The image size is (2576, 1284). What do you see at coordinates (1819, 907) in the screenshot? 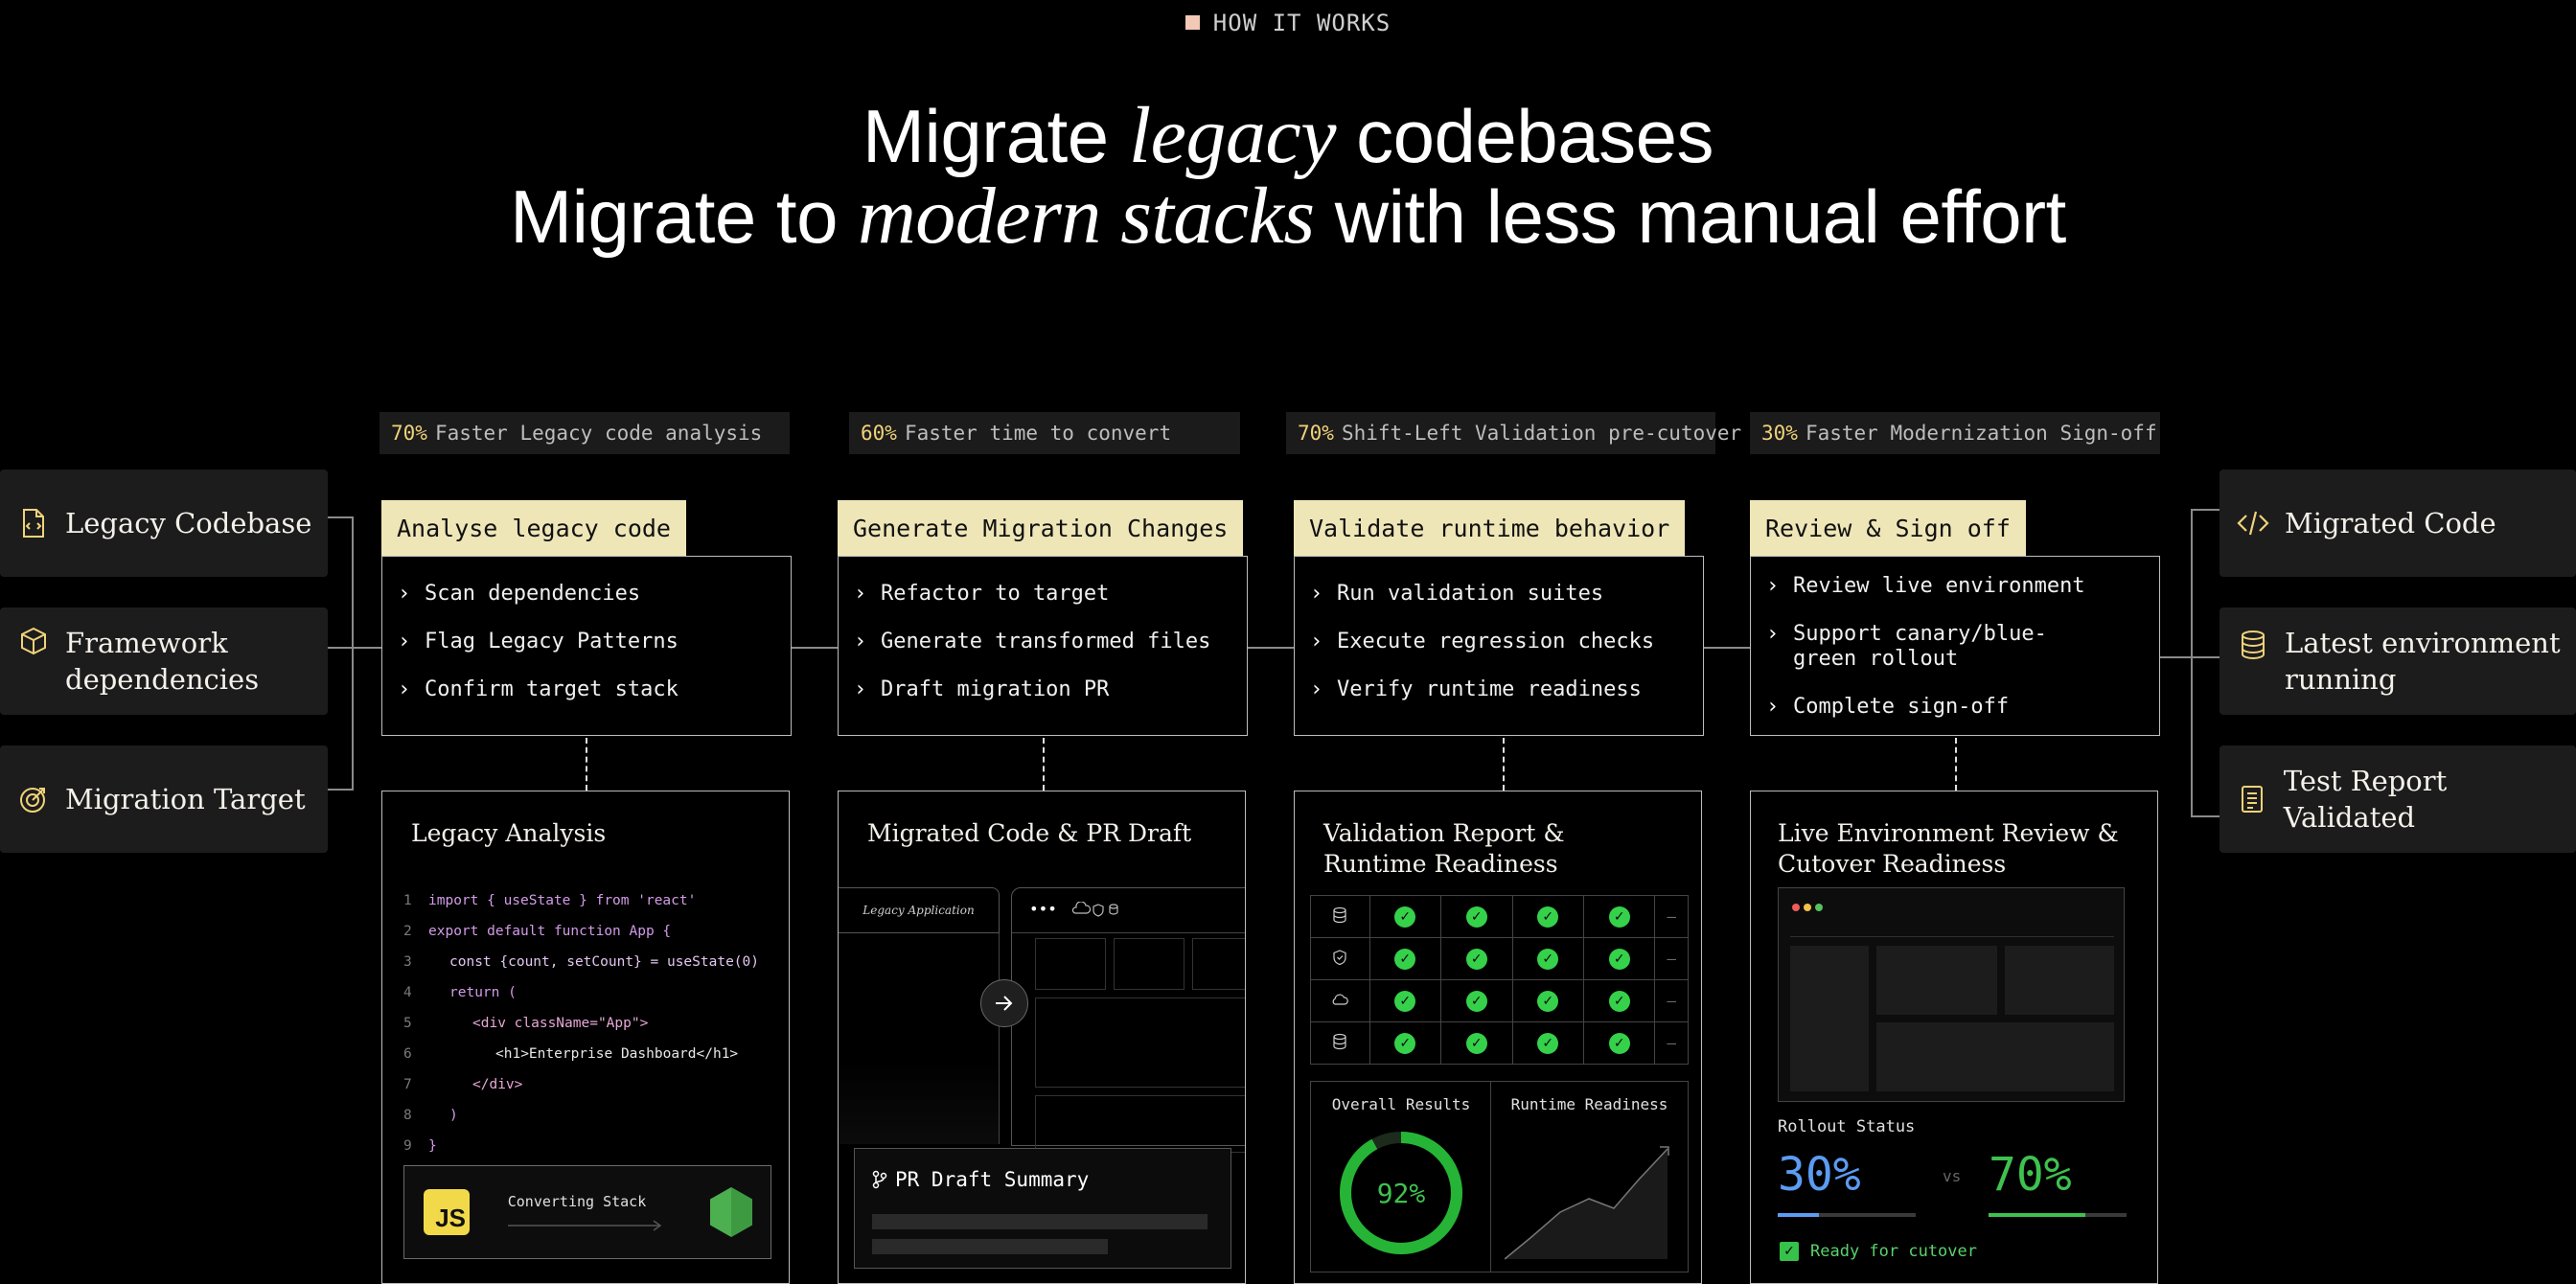
I see `maximize-dot-icon` at bounding box center [1819, 907].